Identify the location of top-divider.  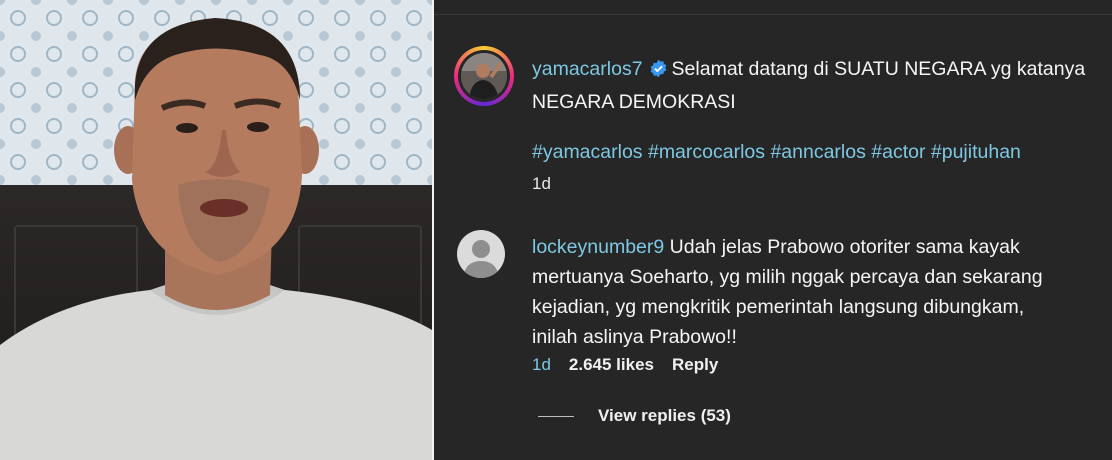
(773, 14).